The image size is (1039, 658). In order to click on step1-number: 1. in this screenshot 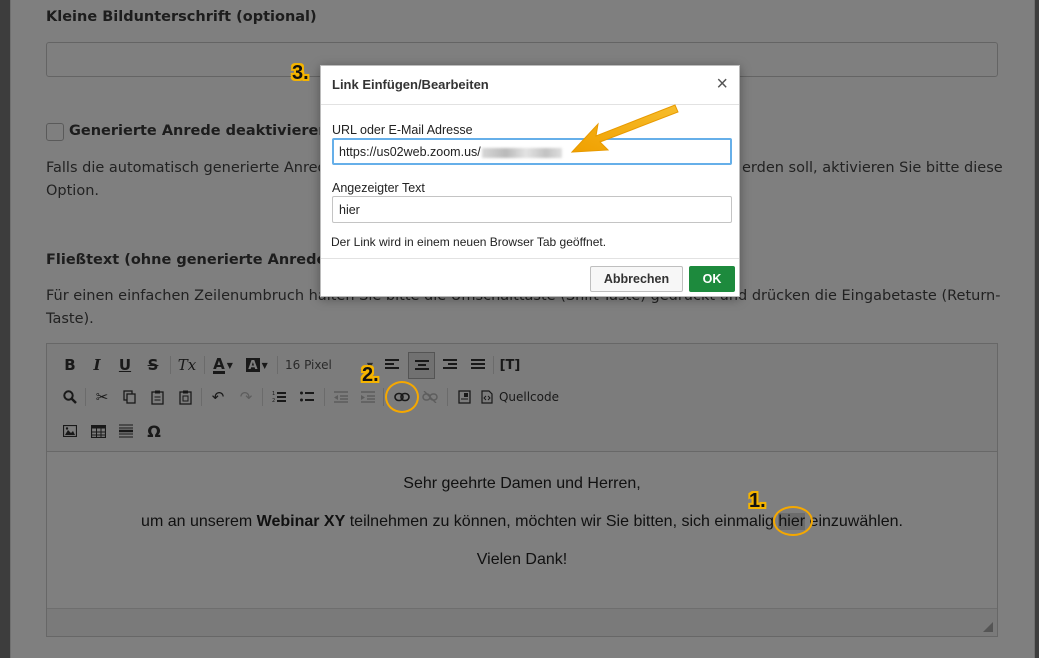, I will do `click(757, 501)`.